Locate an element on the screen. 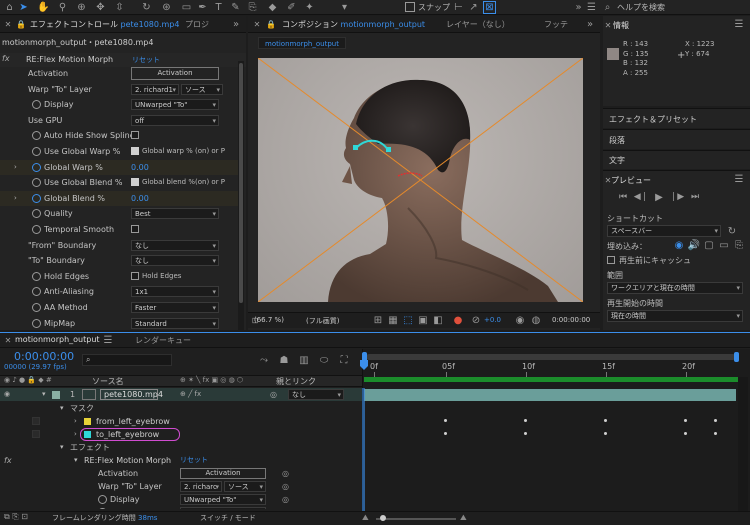 The width and height of the screenshot is (750, 525). effect-property-row: Activation Activation is located at coordinates (122, 74).